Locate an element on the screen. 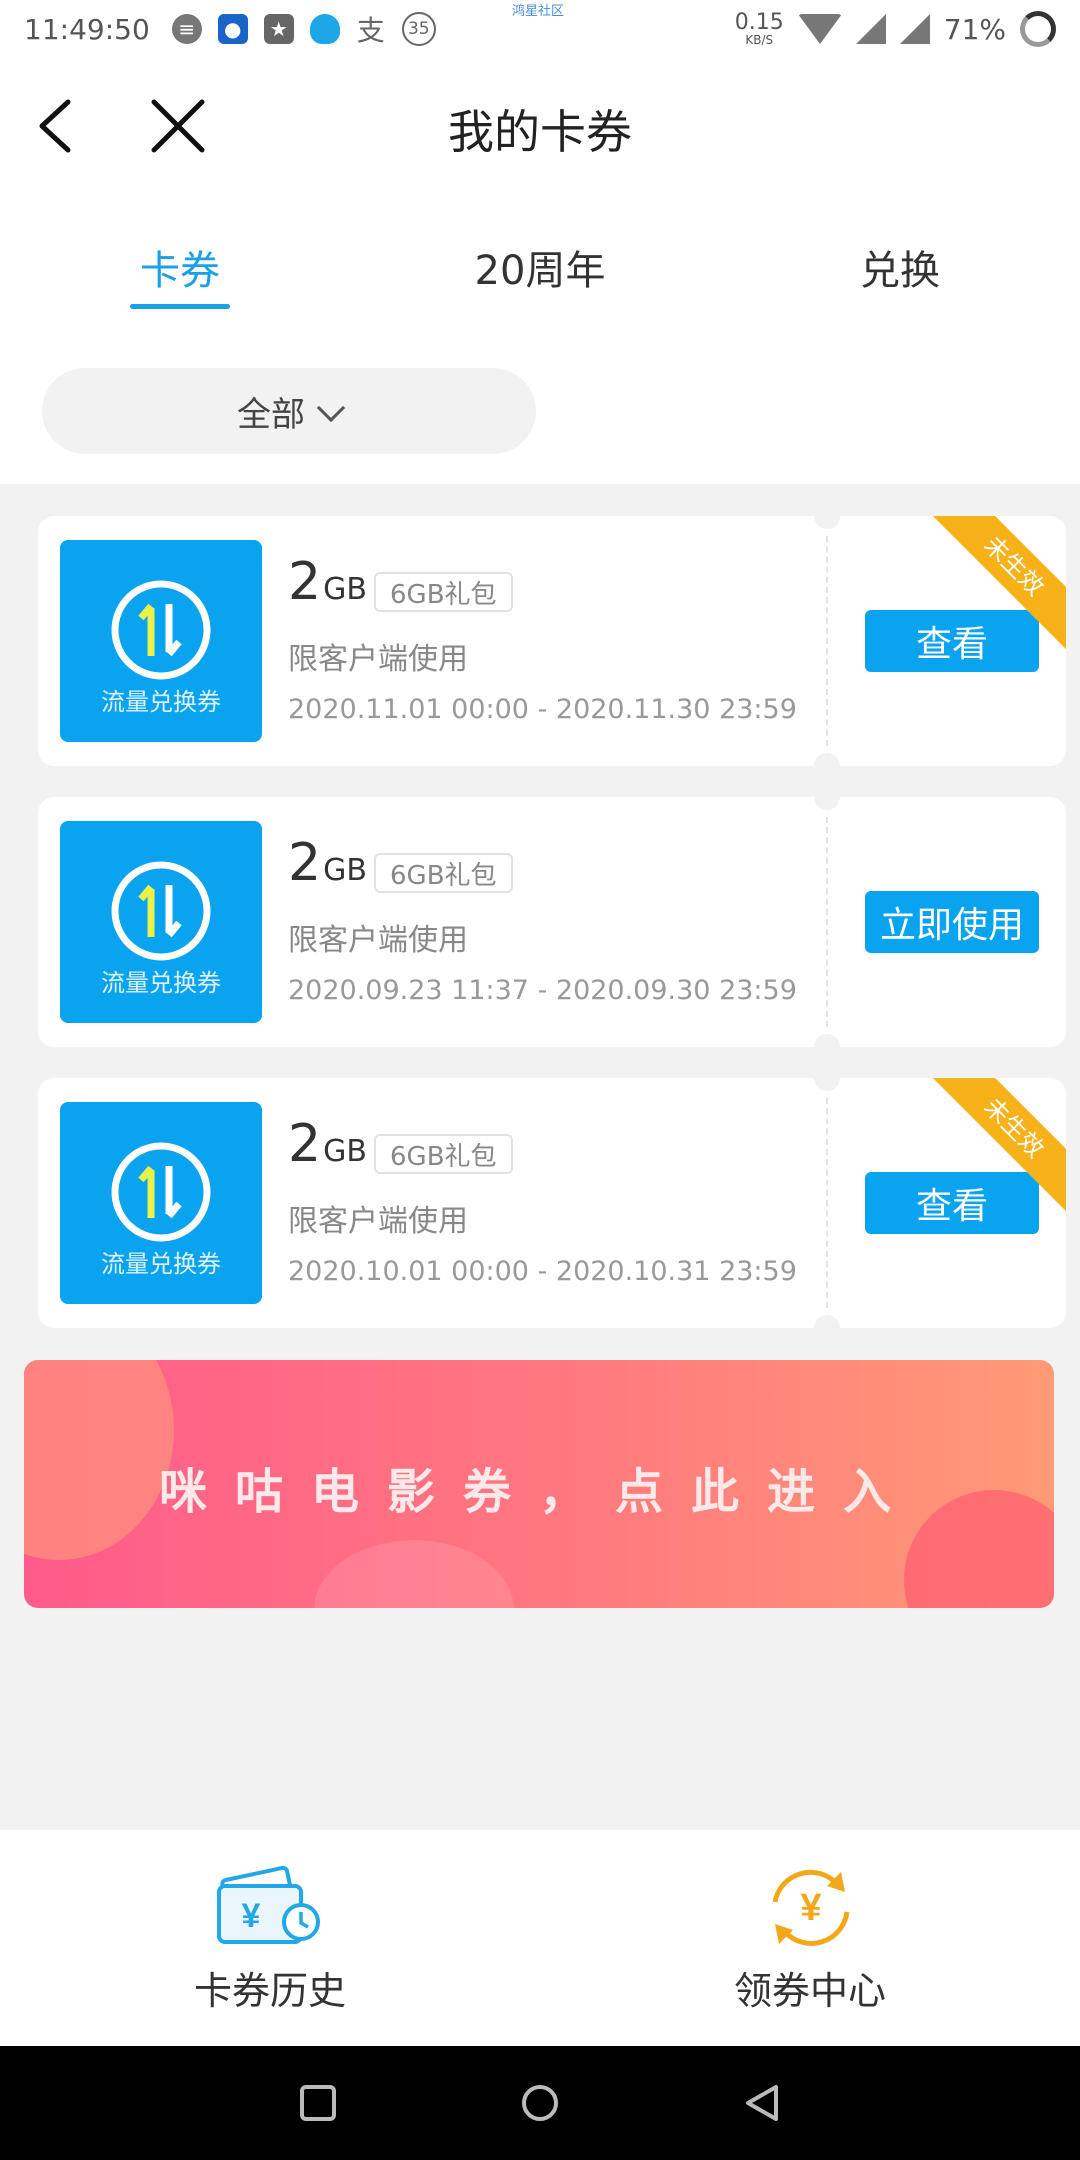  net-speed: 0.15 KB/S is located at coordinates (759, 28).